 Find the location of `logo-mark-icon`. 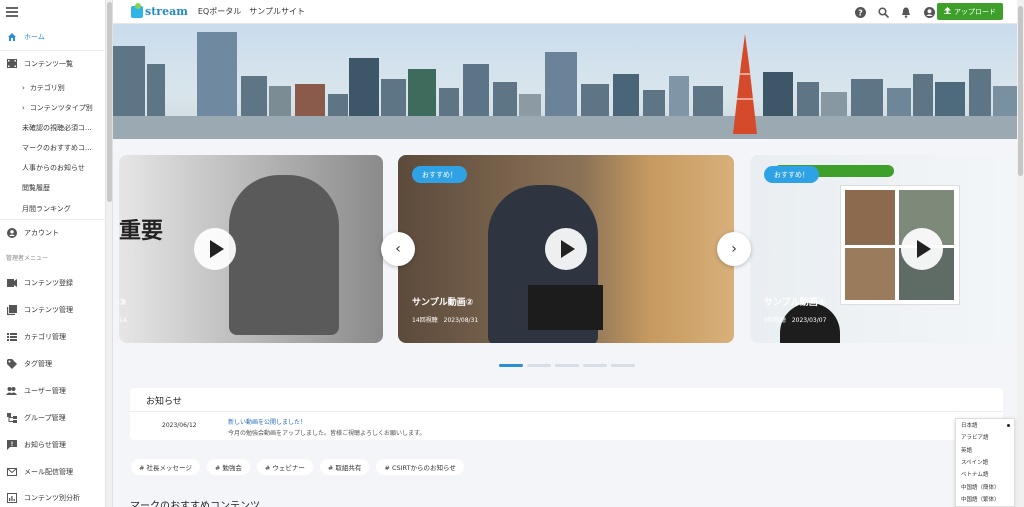

logo-mark-icon is located at coordinates (137, 10).